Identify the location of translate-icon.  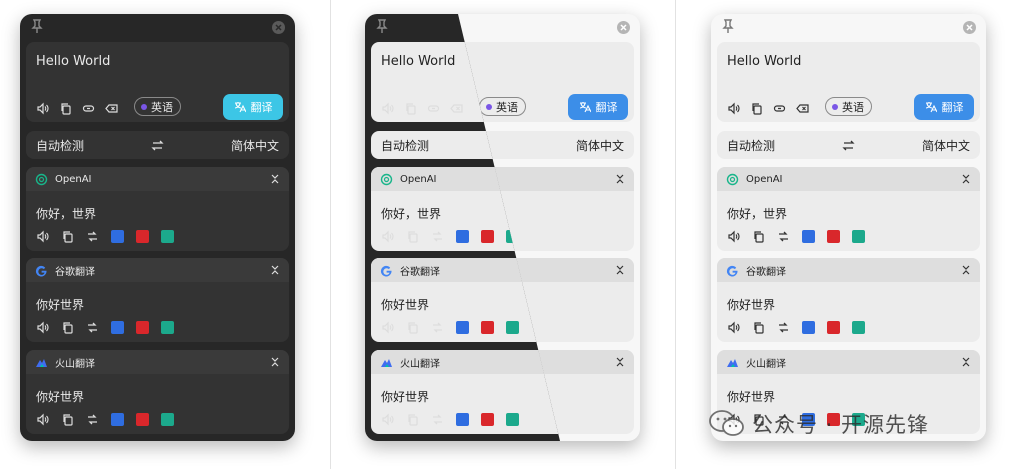
(585, 107).